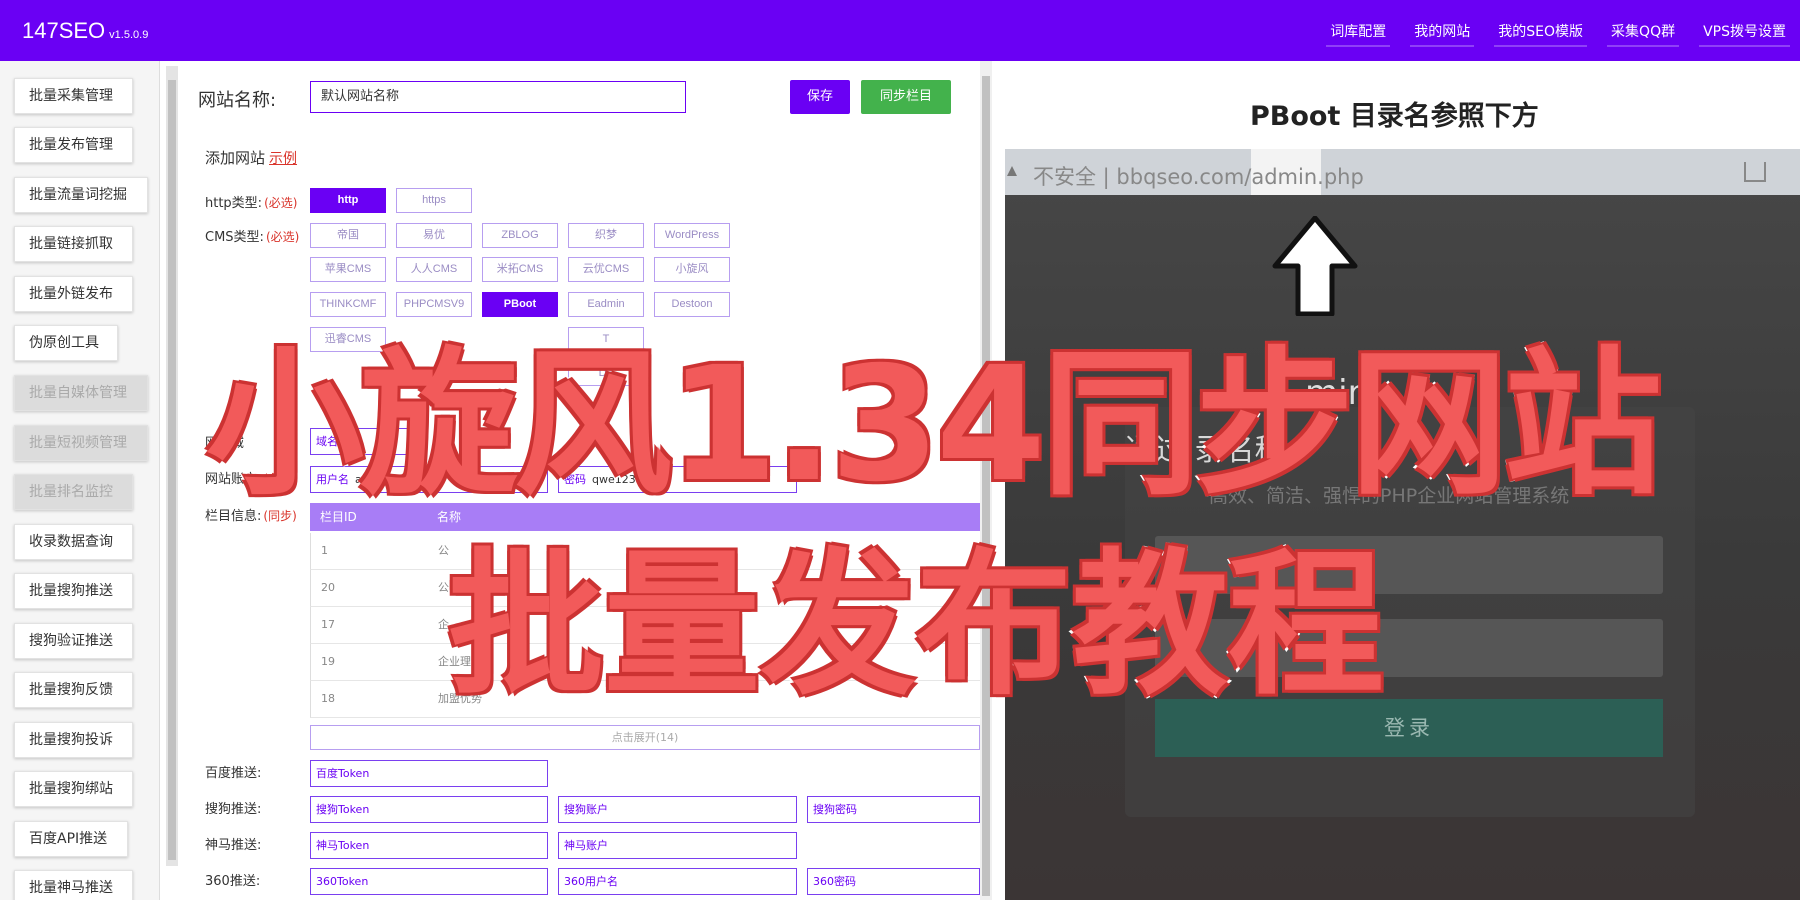 Image resolution: width=1800 pixels, height=900 pixels. Describe the element at coordinates (677, 845) in the screenshot. I see `shenma-account-input: 神马账户` at that location.